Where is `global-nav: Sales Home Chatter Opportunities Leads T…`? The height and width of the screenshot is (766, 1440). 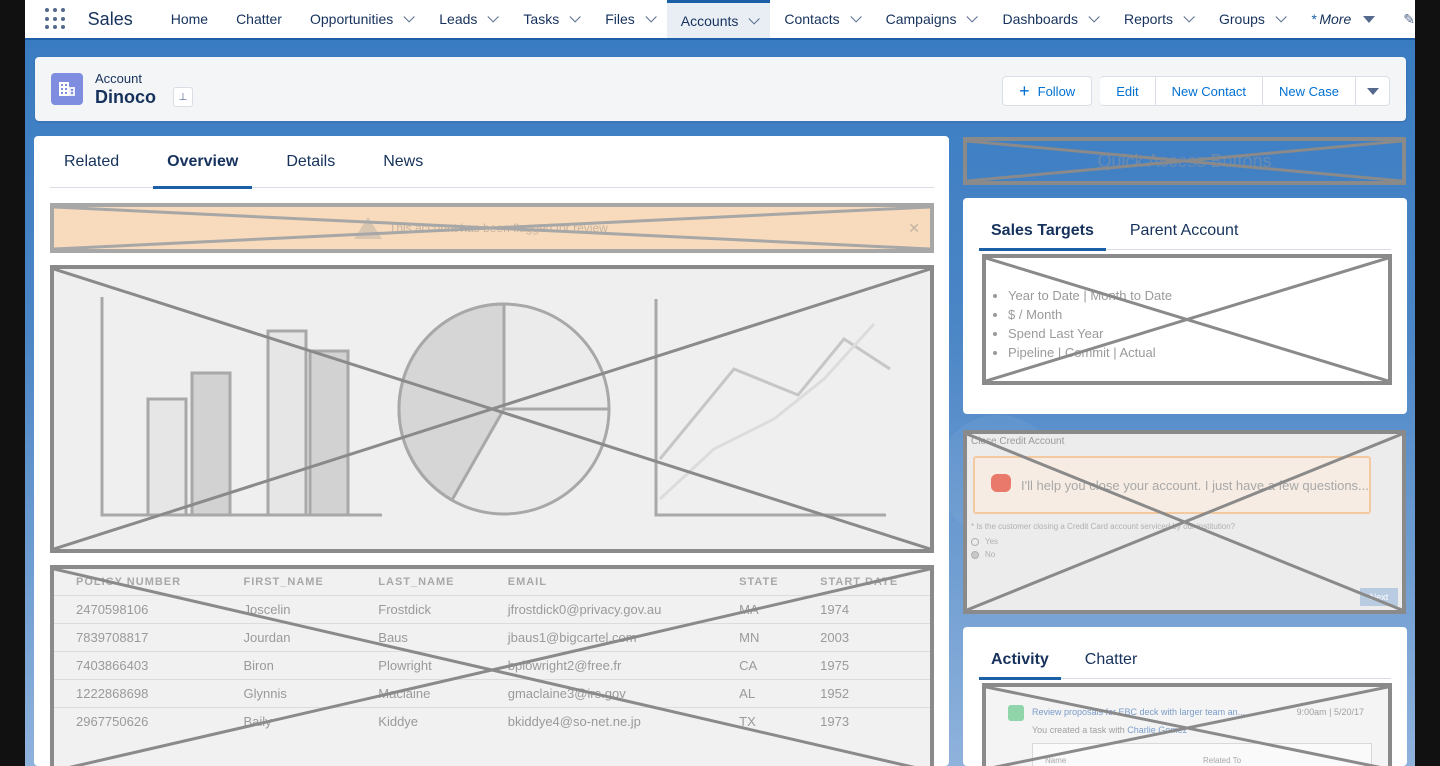
global-nav: Sales Home Chatter Opportunities Leads T… is located at coordinates (720, 20).